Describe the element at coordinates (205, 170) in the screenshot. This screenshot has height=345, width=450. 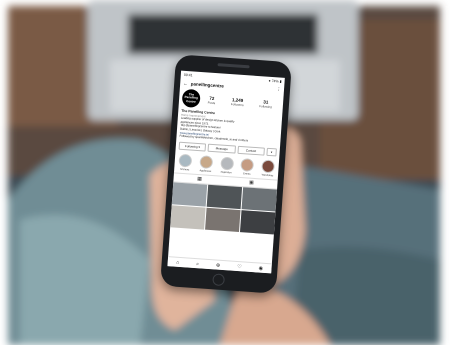
I see `highlight-label: Appliances` at that location.